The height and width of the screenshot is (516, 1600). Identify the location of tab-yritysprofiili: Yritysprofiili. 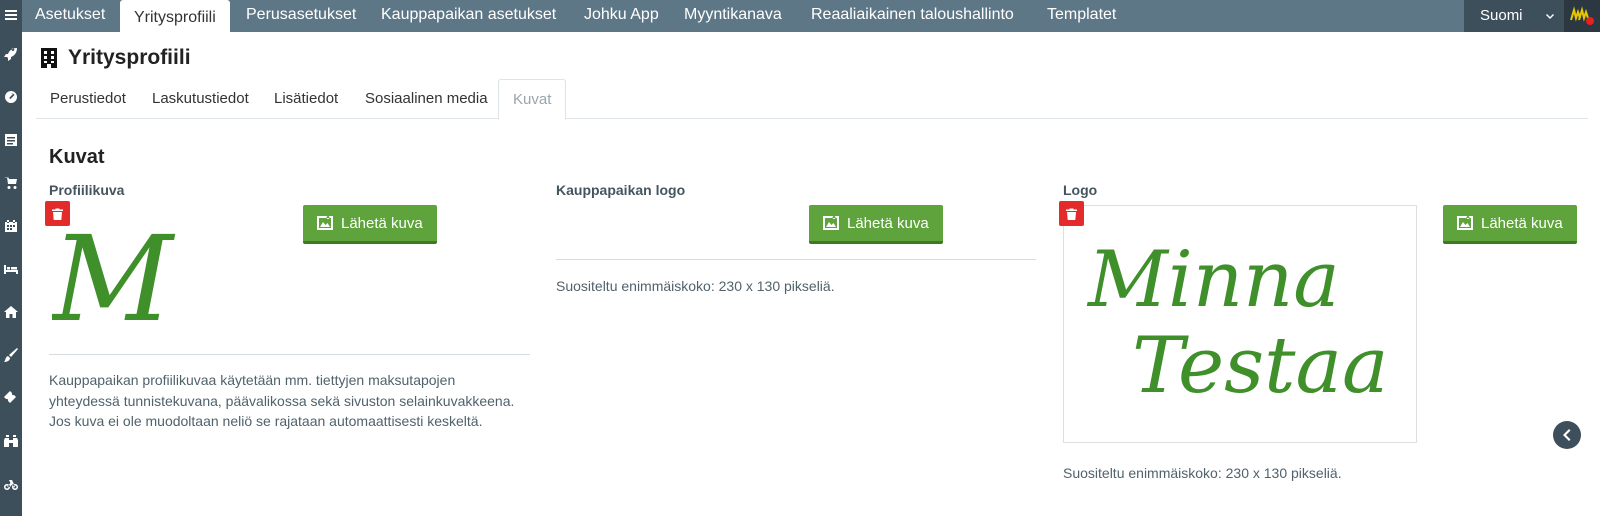
(175, 16).